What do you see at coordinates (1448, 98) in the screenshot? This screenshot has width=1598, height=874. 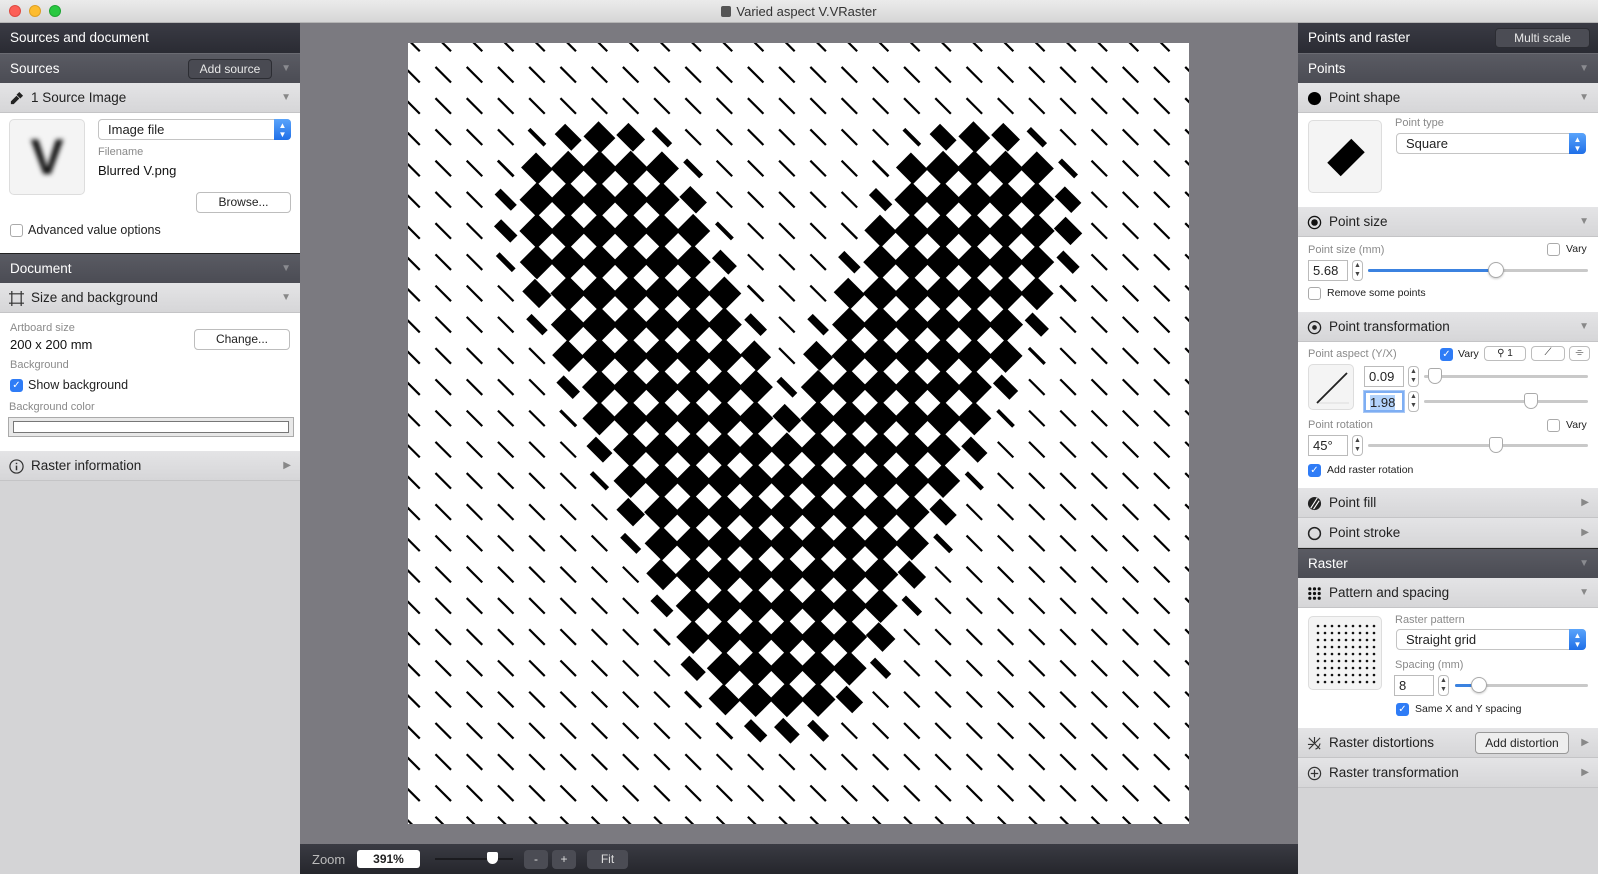 I see `point-shape-section: Point shape ▼` at bounding box center [1448, 98].